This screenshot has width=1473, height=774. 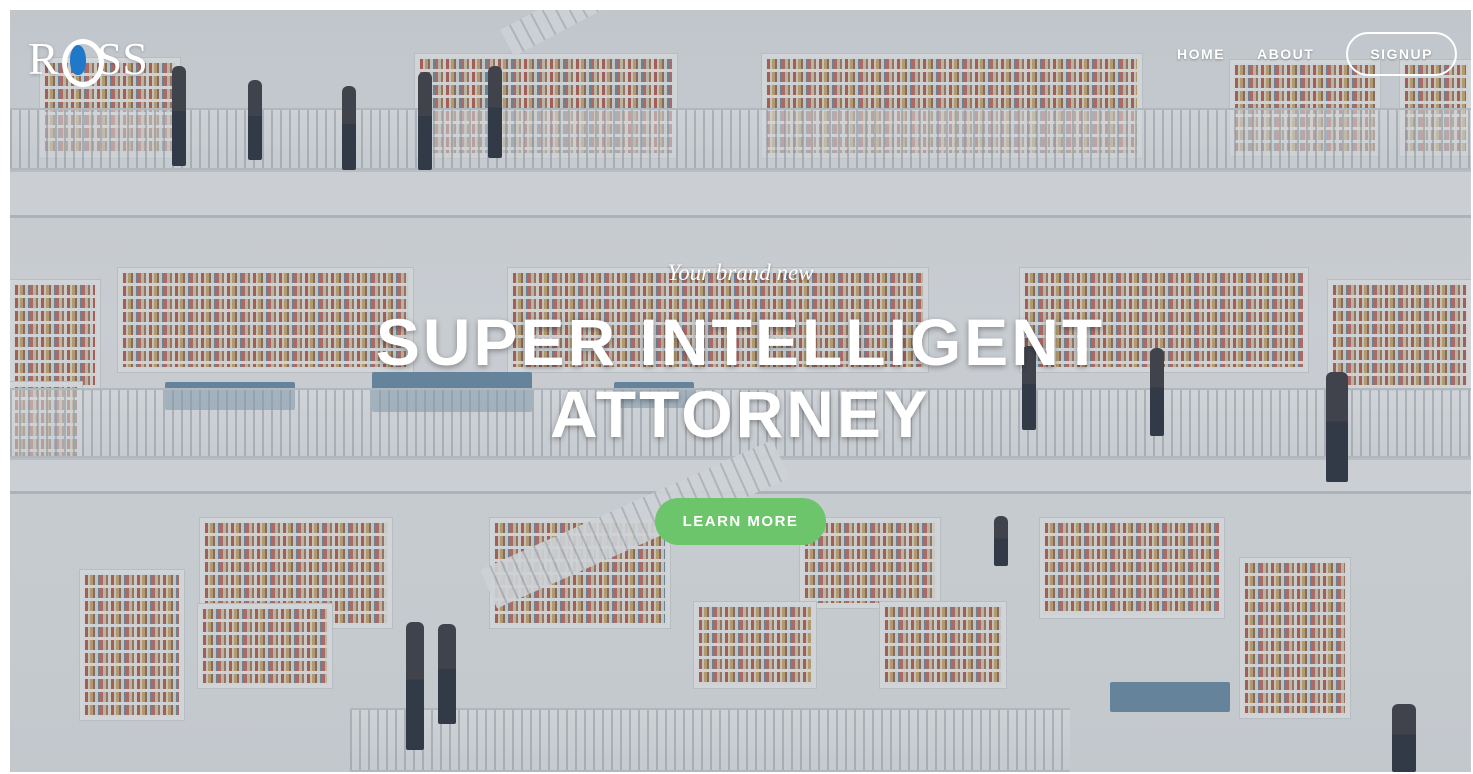 I want to click on signup-button: SIGNUP, so click(x=1401, y=54).